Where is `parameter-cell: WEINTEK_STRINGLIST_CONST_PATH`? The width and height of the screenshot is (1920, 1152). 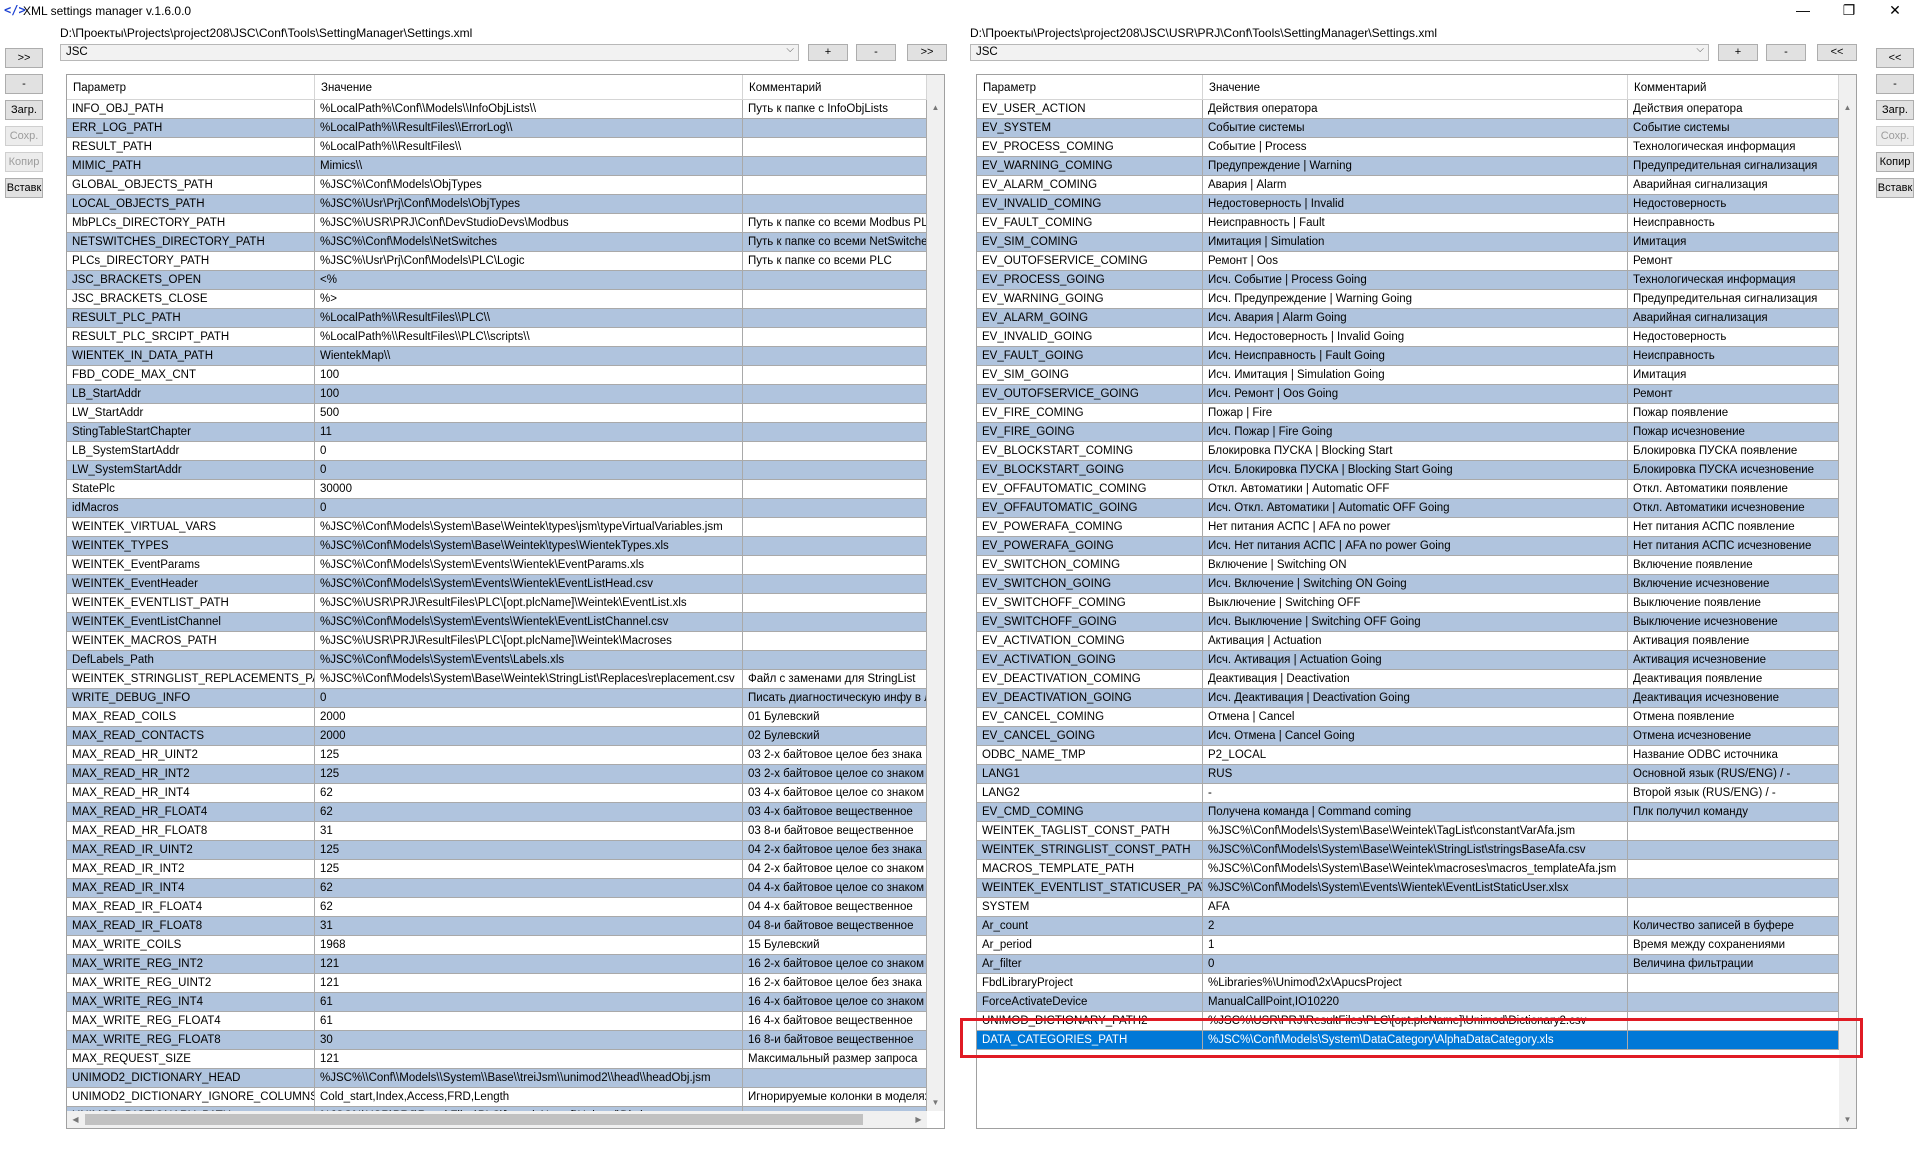 parameter-cell: WEINTEK_STRINGLIST_CONST_PATH is located at coordinates (1090, 850).